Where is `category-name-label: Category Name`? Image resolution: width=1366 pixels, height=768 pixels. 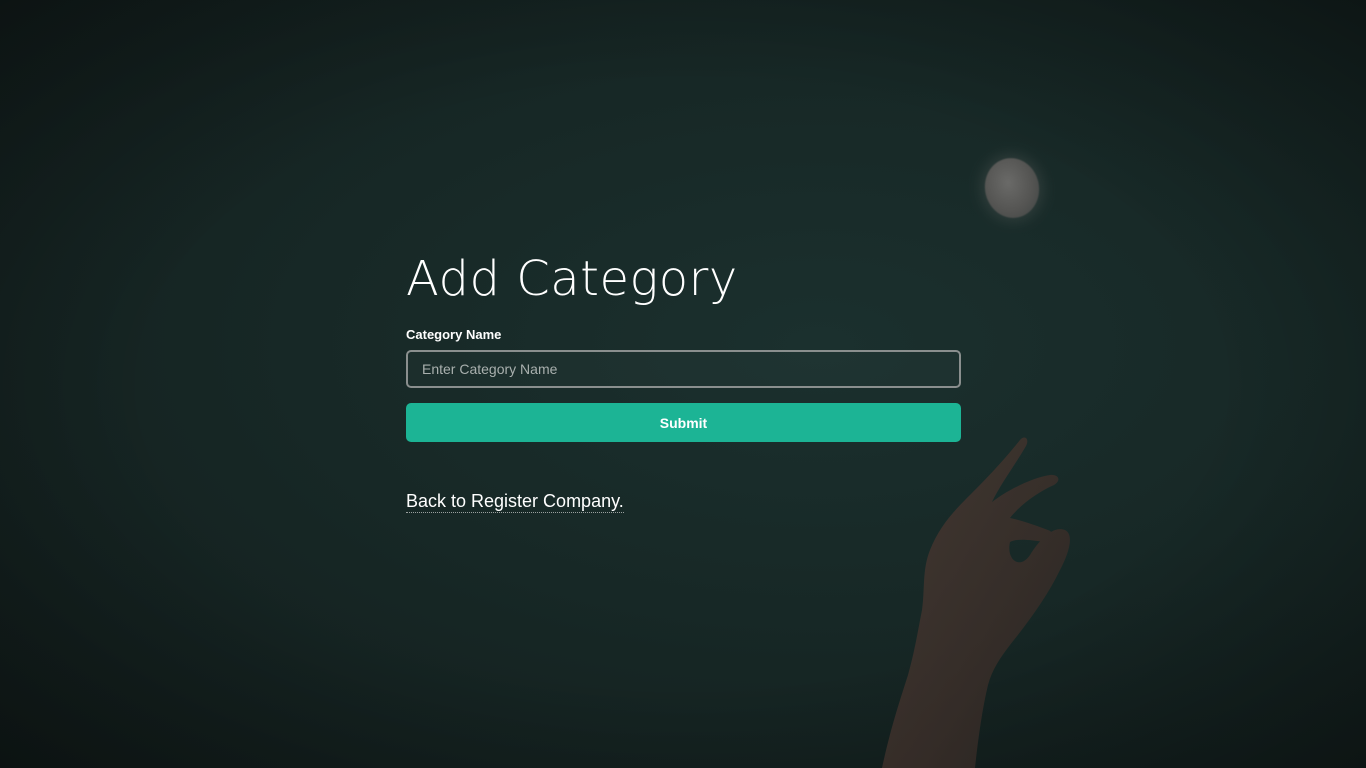 category-name-label: Category Name is located at coordinates (454, 334).